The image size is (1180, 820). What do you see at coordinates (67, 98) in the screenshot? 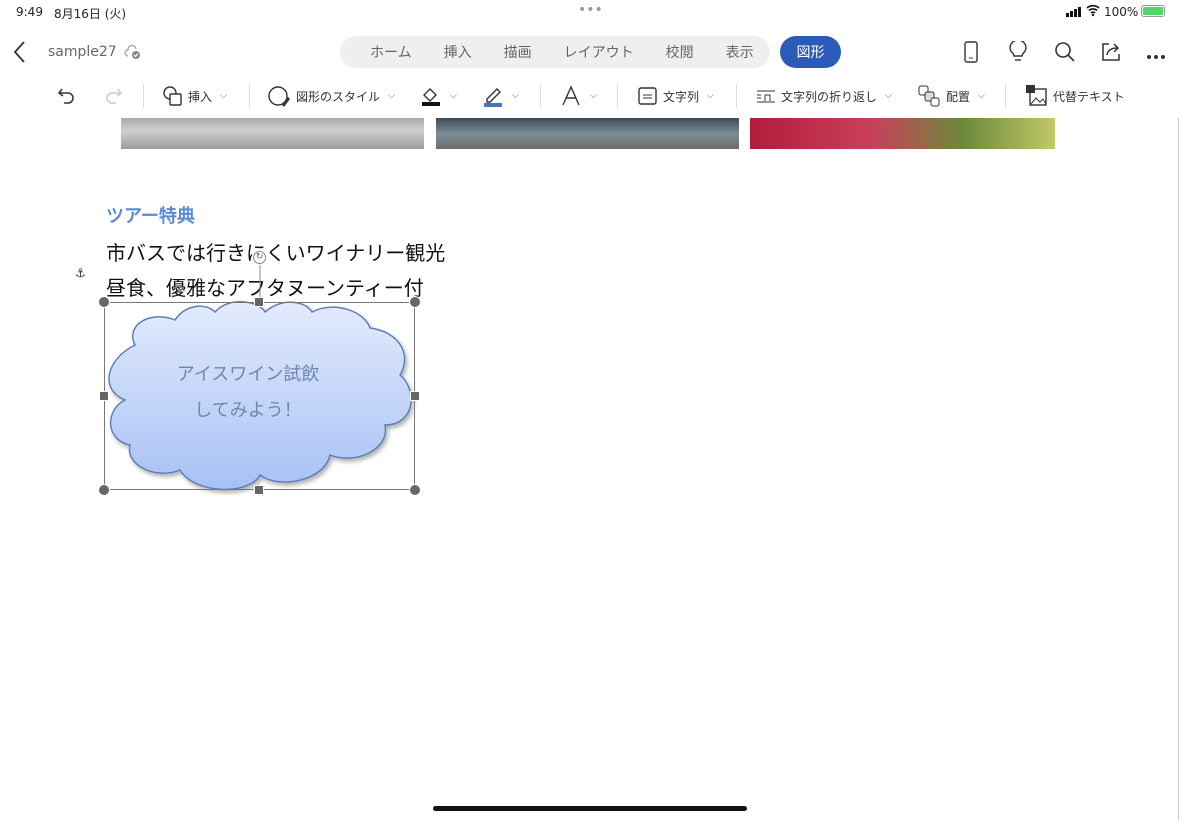
I see `undo-icon` at bounding box center [67, 98].